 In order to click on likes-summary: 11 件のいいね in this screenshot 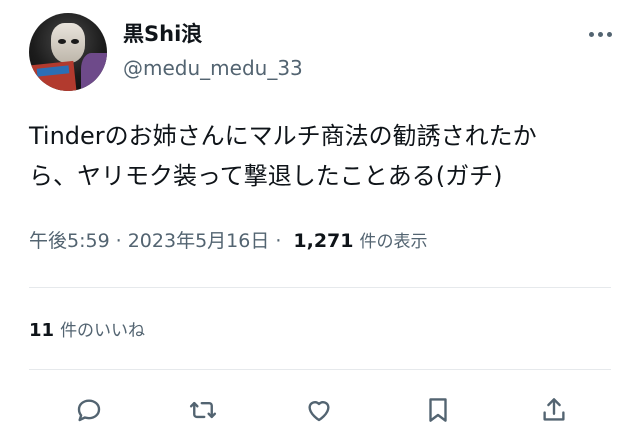, I will do `click(87, 328)`.